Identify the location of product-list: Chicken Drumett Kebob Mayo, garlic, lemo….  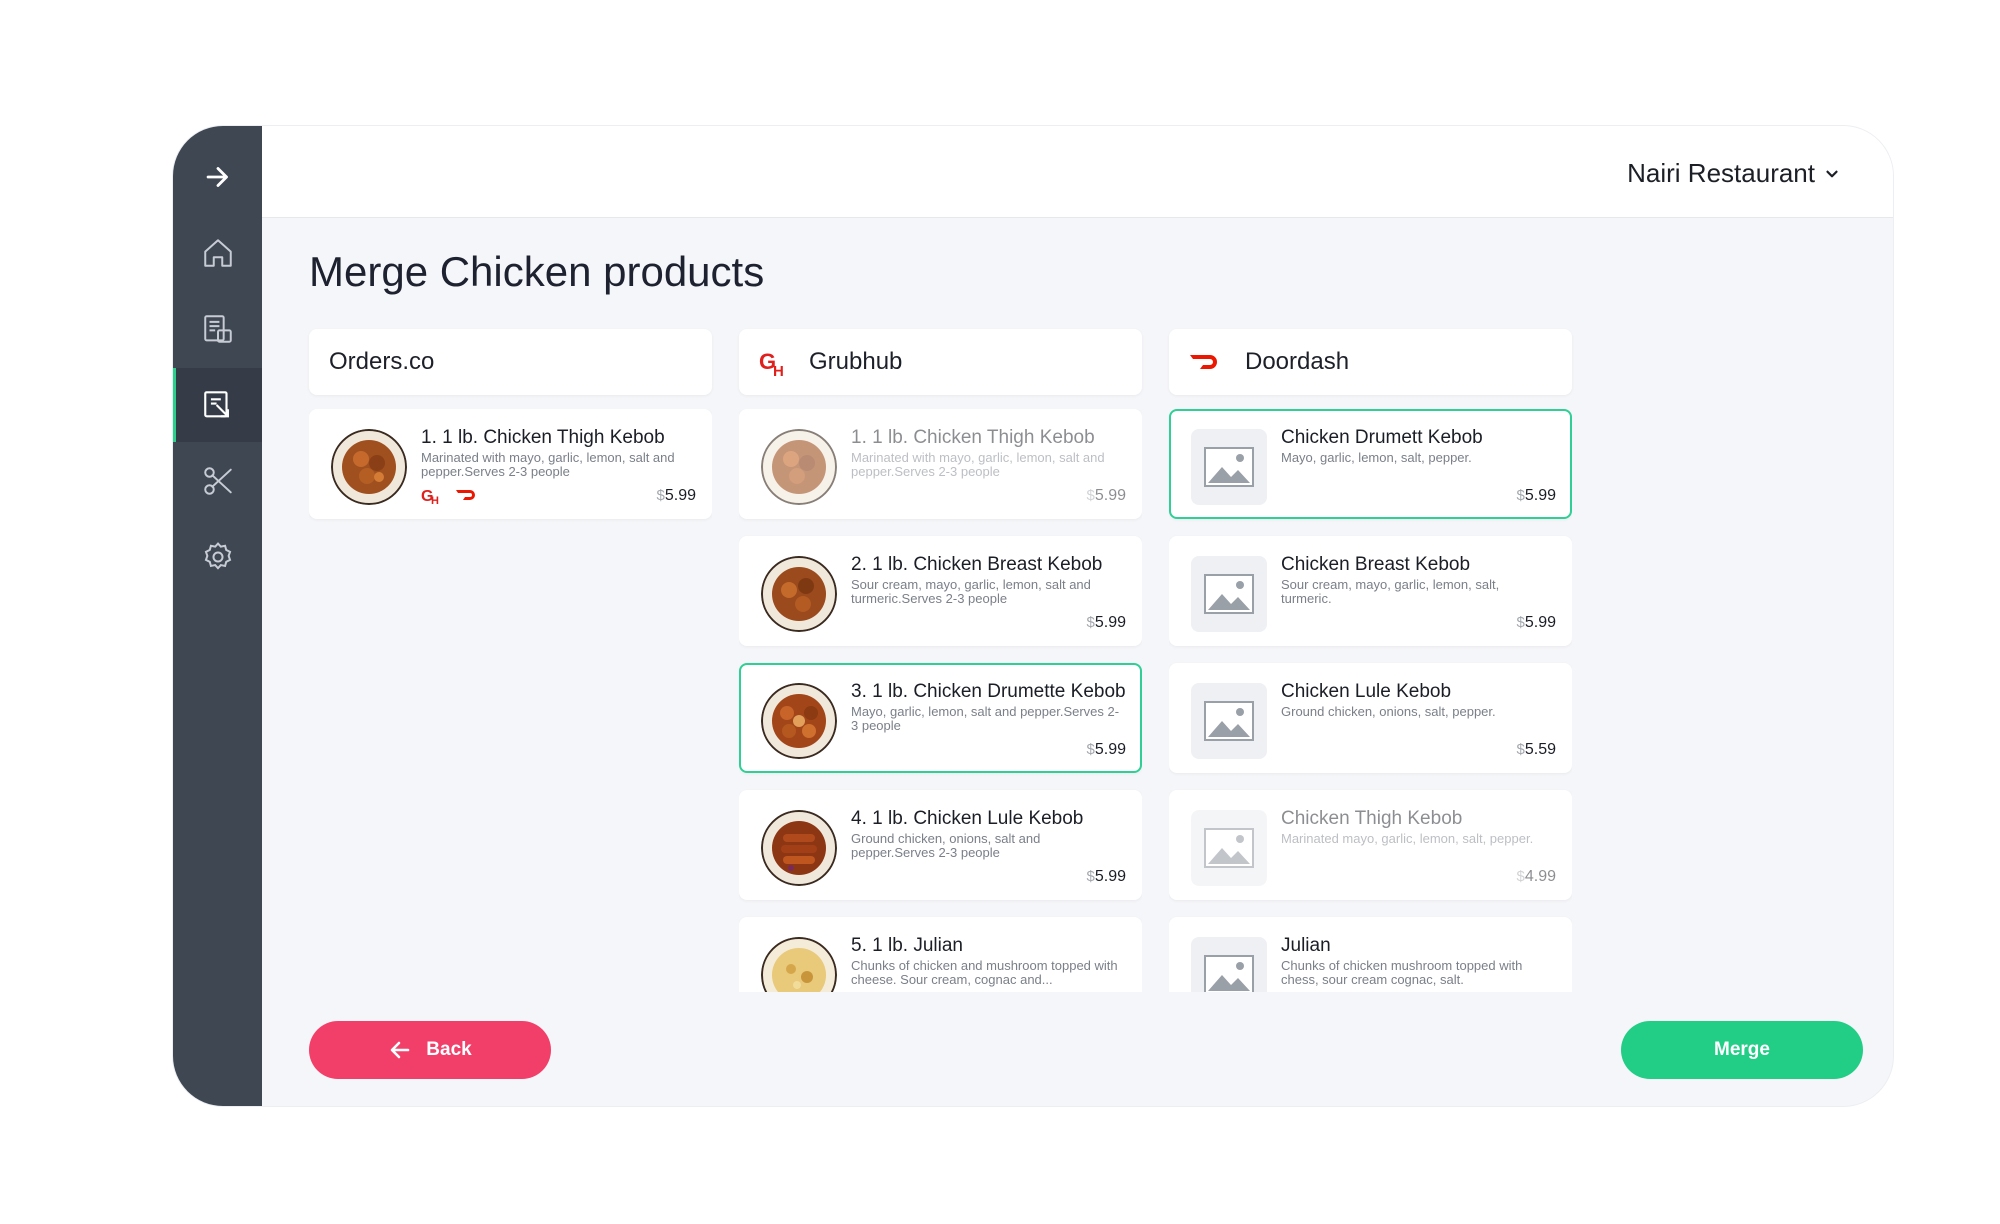
(1370, 700).